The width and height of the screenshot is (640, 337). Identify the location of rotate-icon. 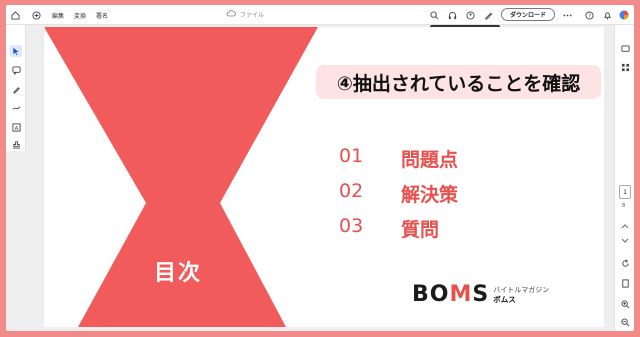
(625, 263).